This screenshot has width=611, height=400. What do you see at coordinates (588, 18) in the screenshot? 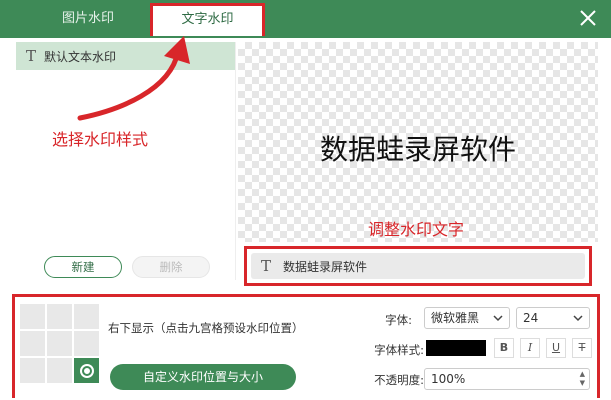
I see `close-icon` at bounding box center [588, 18].